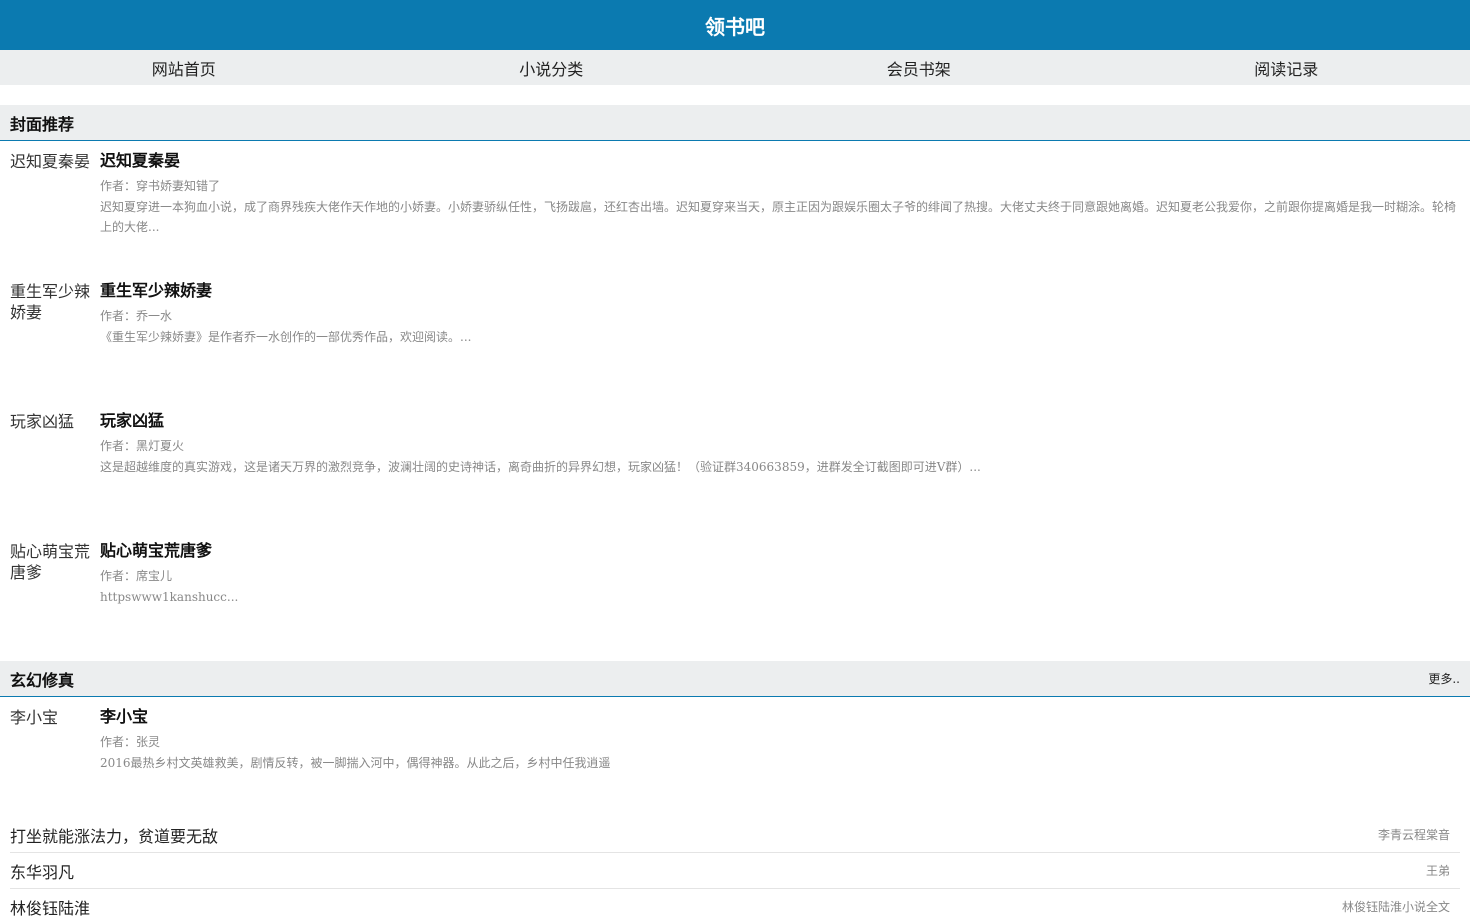 This screenshot has height=923, width=1470. I want to click on list-item-author: 林俊钰陆淮小说全文, so click(1395, 907).